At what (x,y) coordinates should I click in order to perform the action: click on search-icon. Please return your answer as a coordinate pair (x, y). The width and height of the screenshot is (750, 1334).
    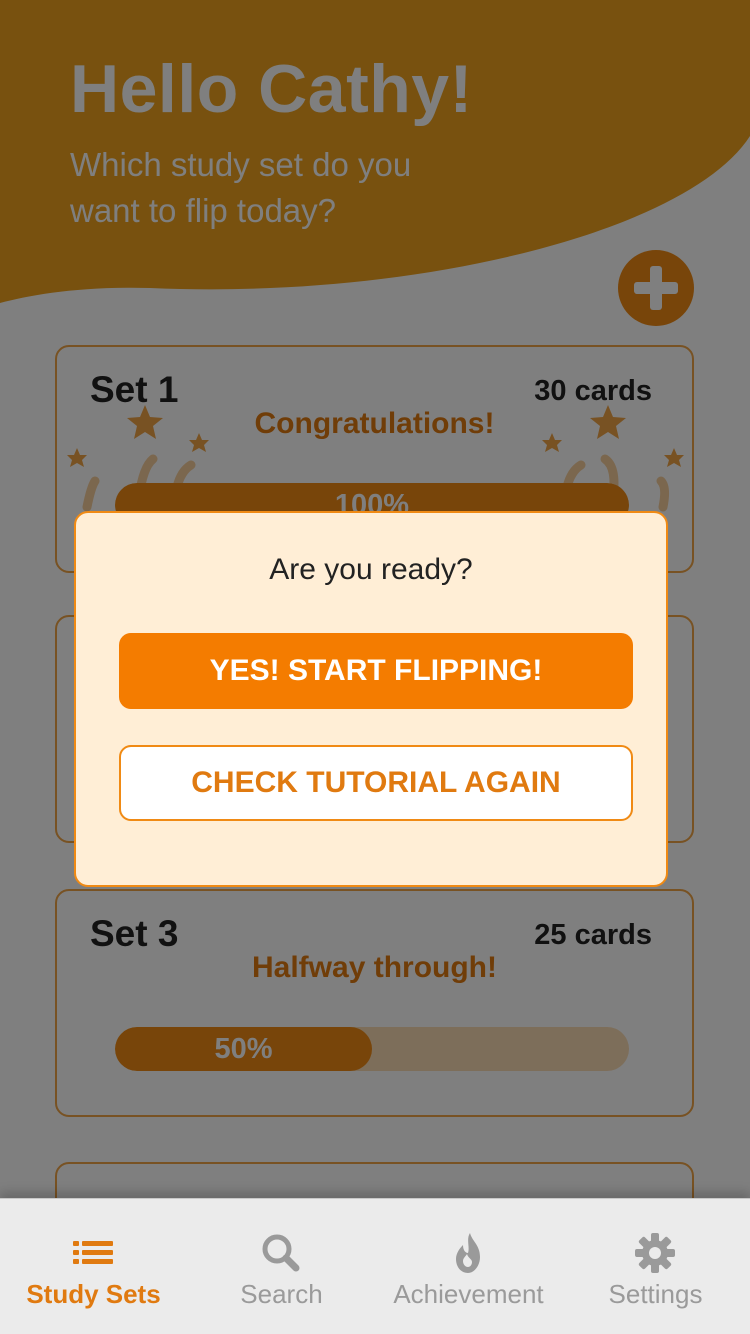
    Looking at the image, I should click on (281, 1253).